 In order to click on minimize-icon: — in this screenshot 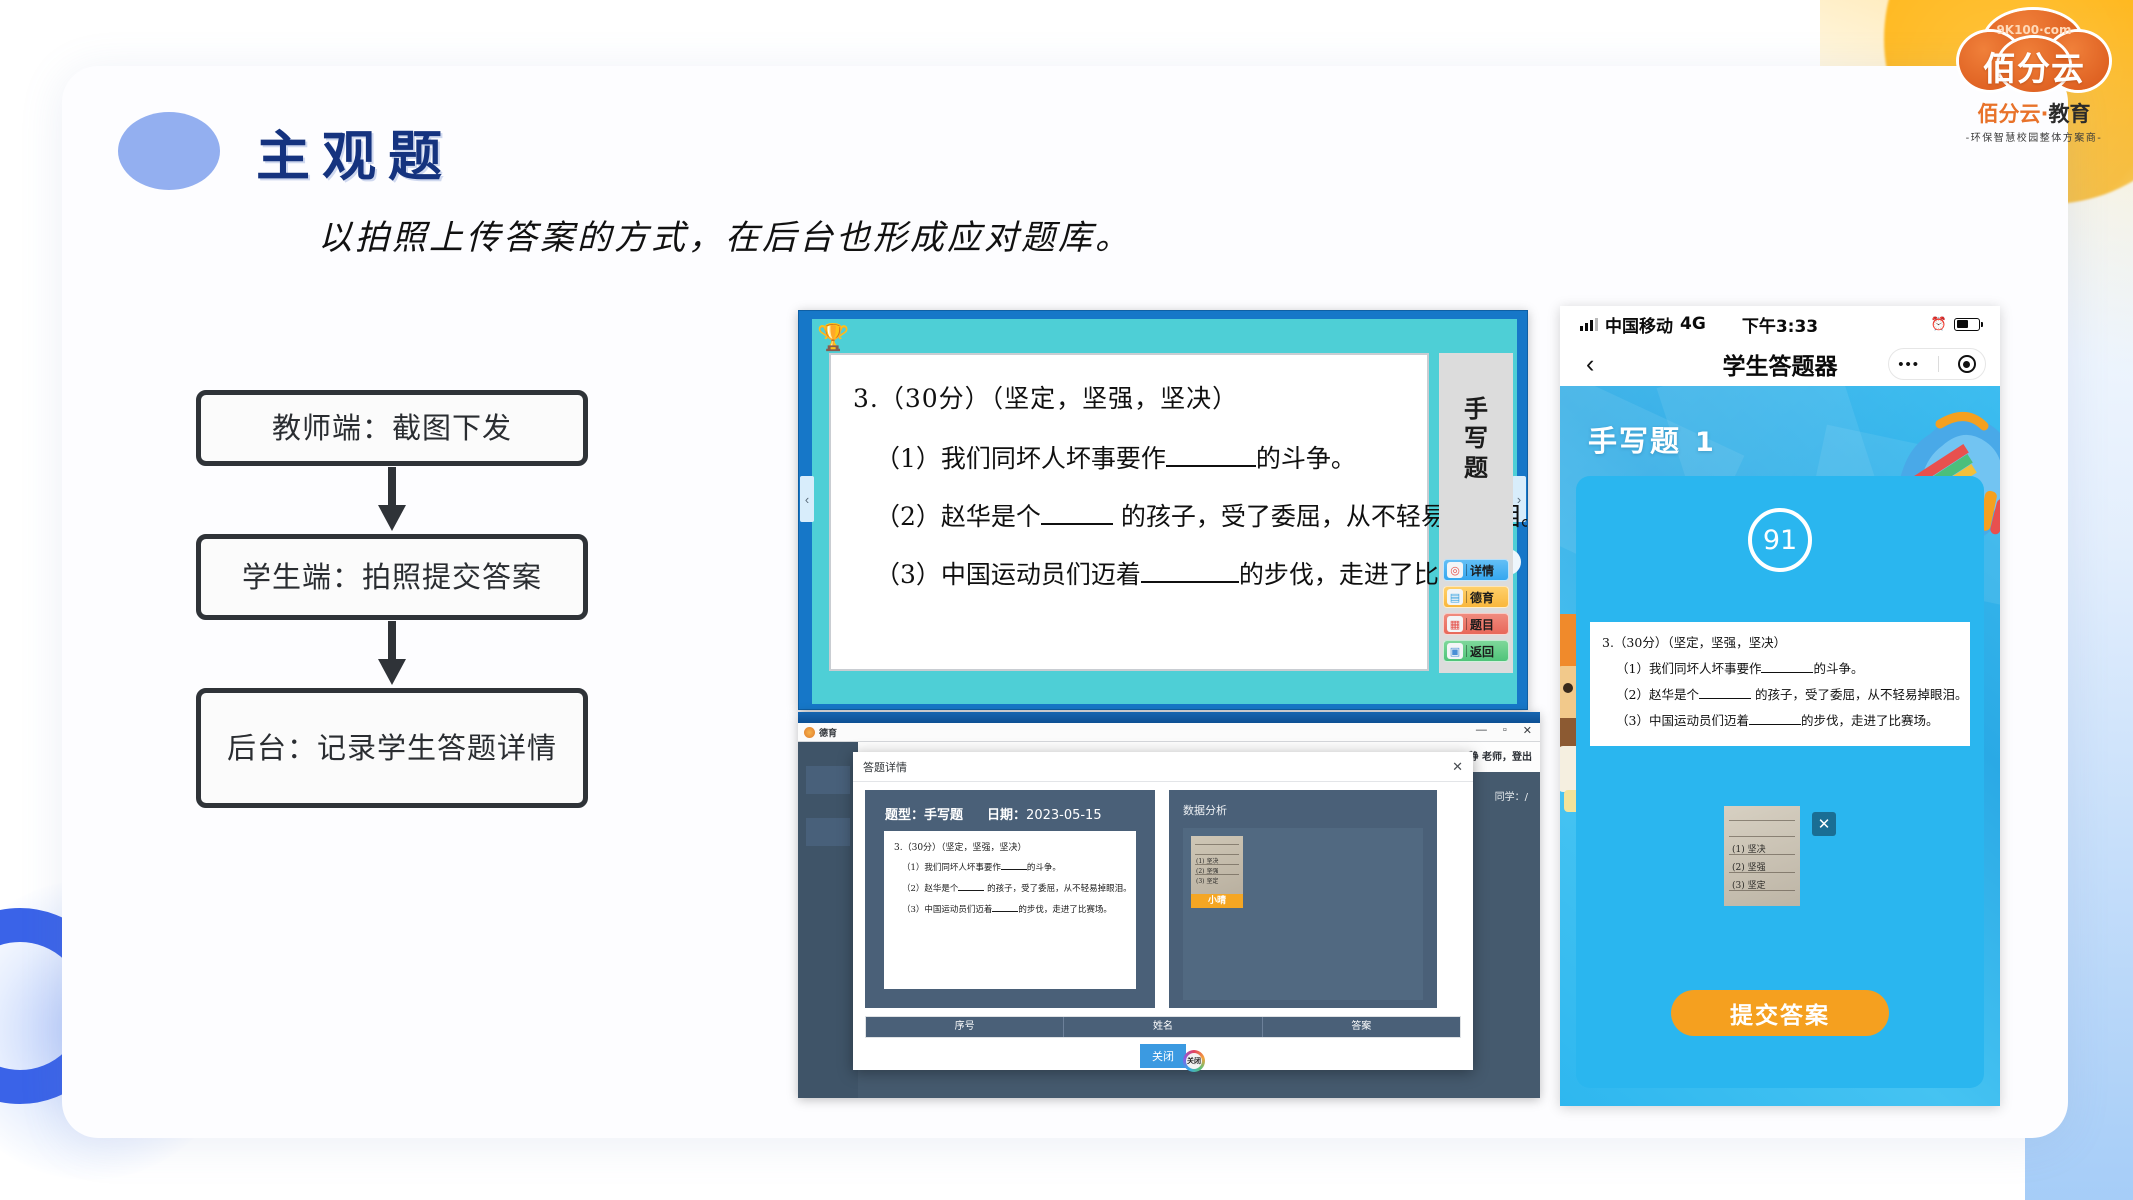, I will do `click(1481, 730)`.